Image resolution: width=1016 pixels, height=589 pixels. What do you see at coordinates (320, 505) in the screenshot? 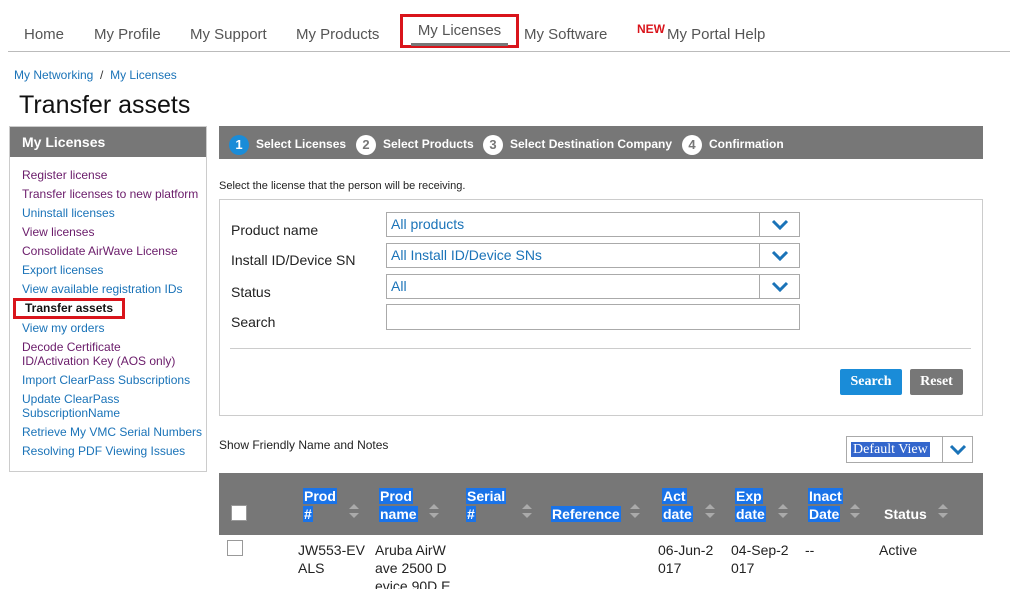
I see `col-prod-num: Prod #` at bounding box center [320, 505].